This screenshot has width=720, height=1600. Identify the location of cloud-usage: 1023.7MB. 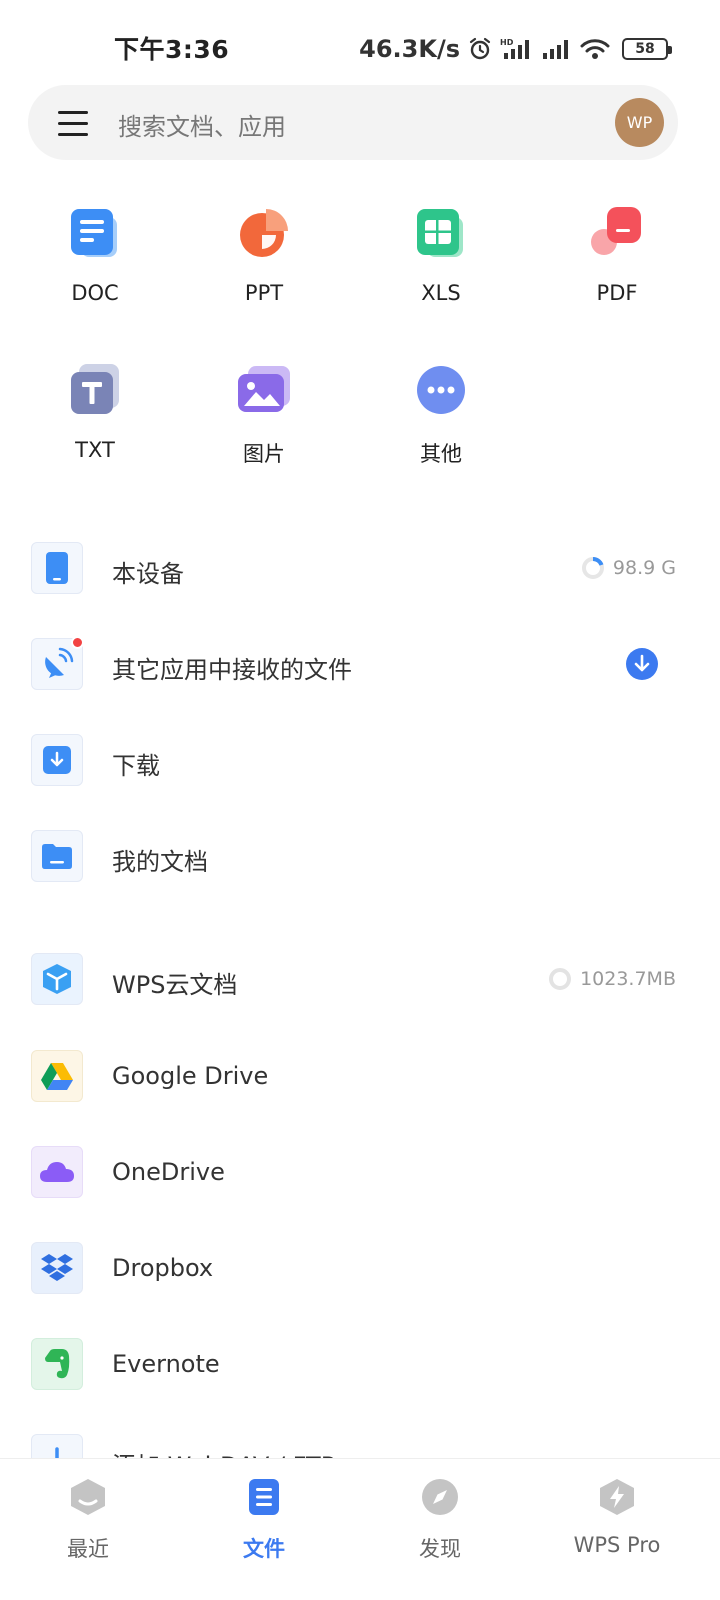
(612, 979).